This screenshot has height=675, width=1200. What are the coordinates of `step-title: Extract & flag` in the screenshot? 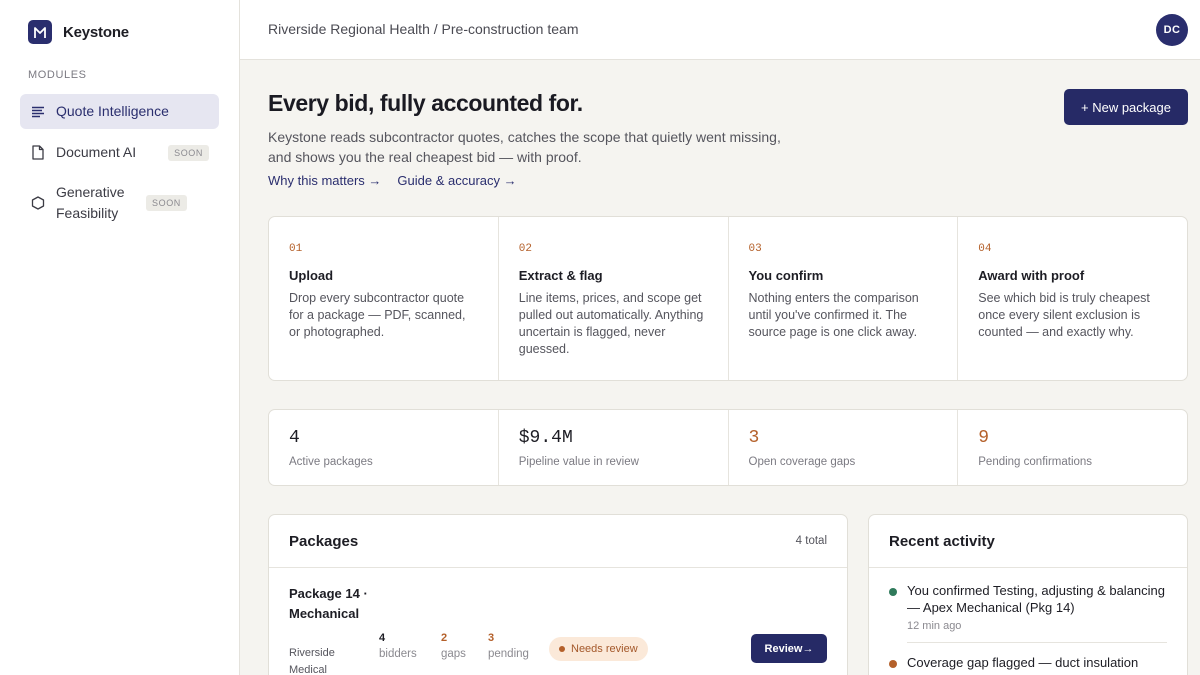 It's located at (560, 275).